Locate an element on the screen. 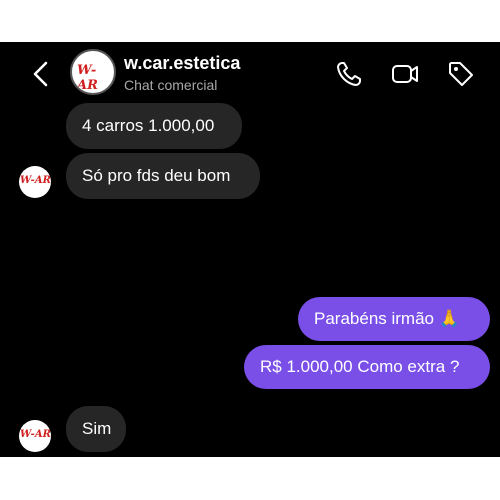  message-incoming: Só pro fds deu bom is located at coordinates (163, 176).